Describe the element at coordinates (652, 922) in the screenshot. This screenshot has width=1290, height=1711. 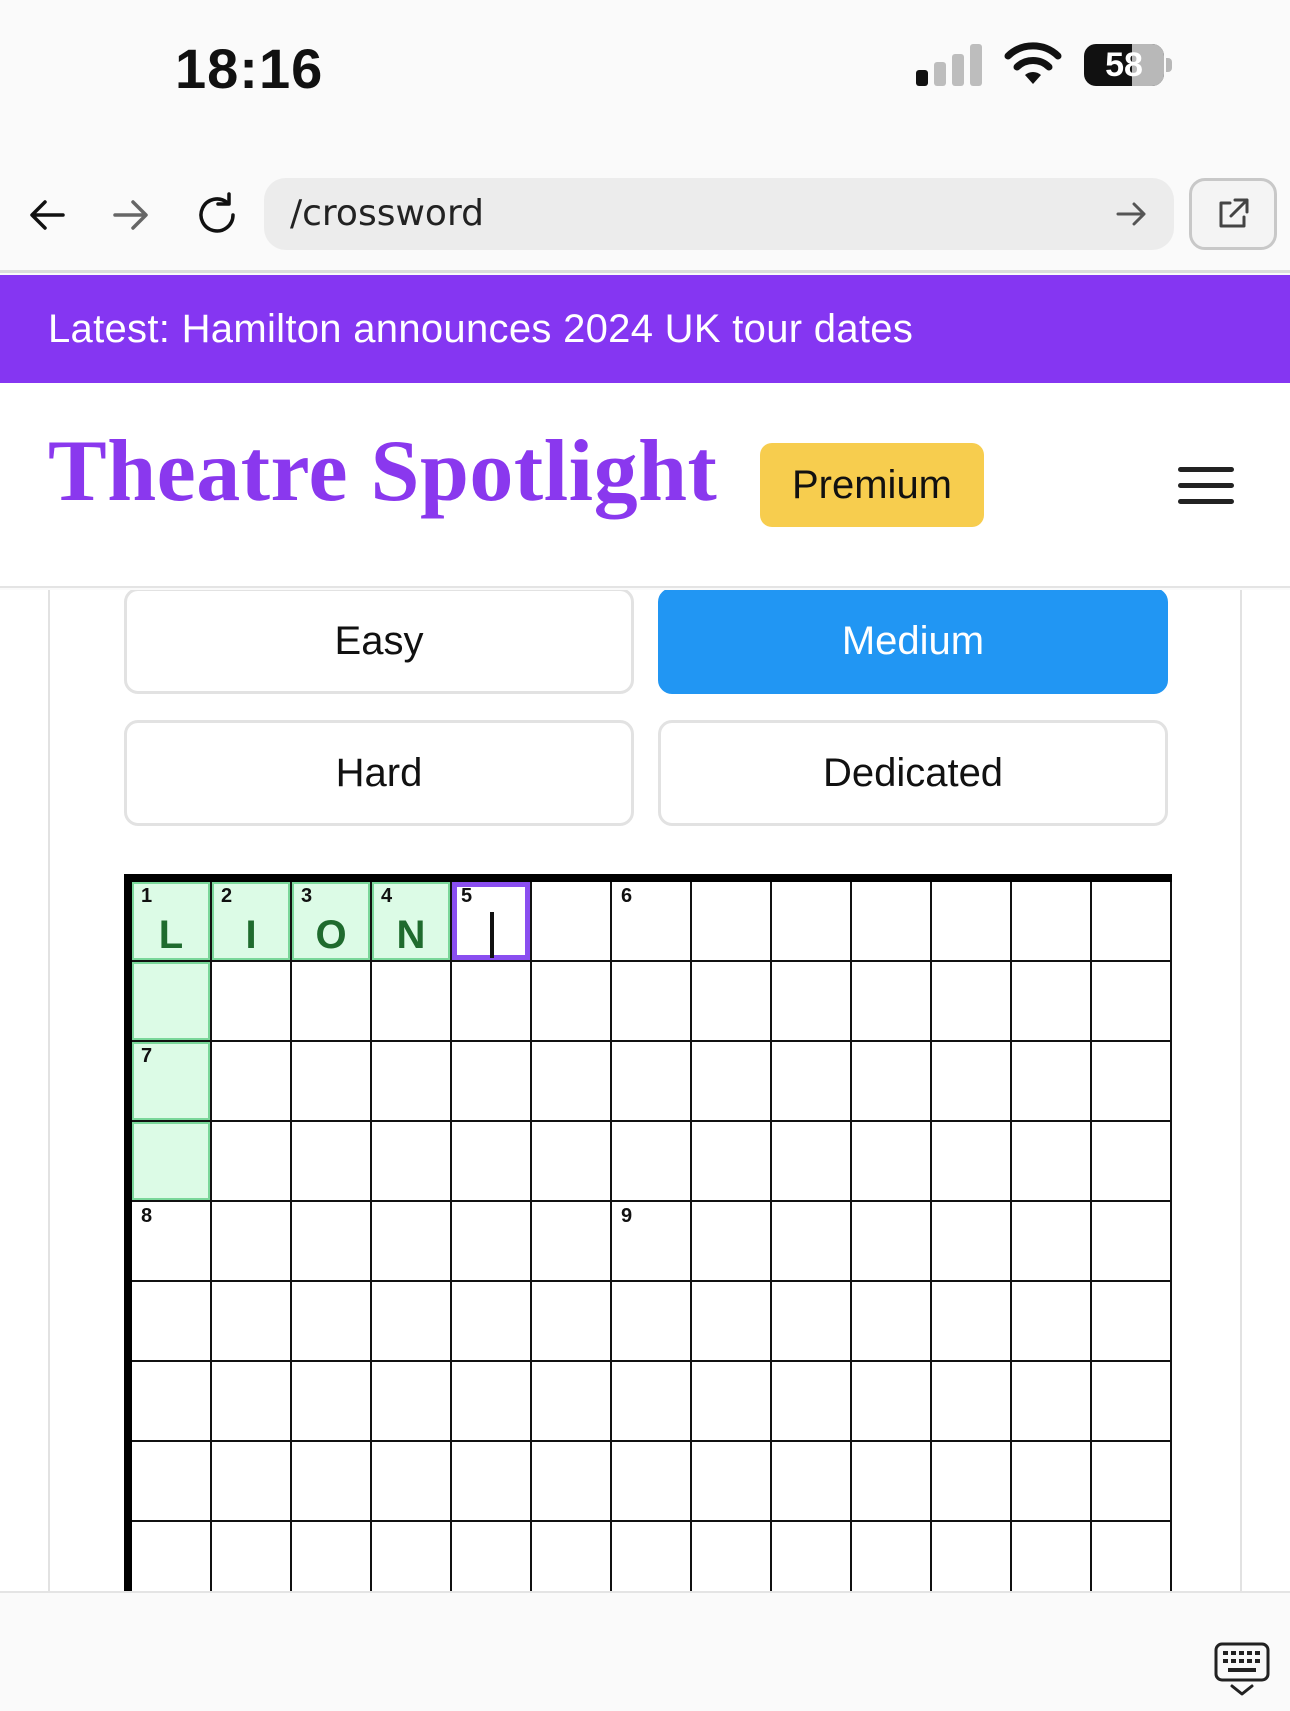
I see `crossword-cell: 6` at that location.